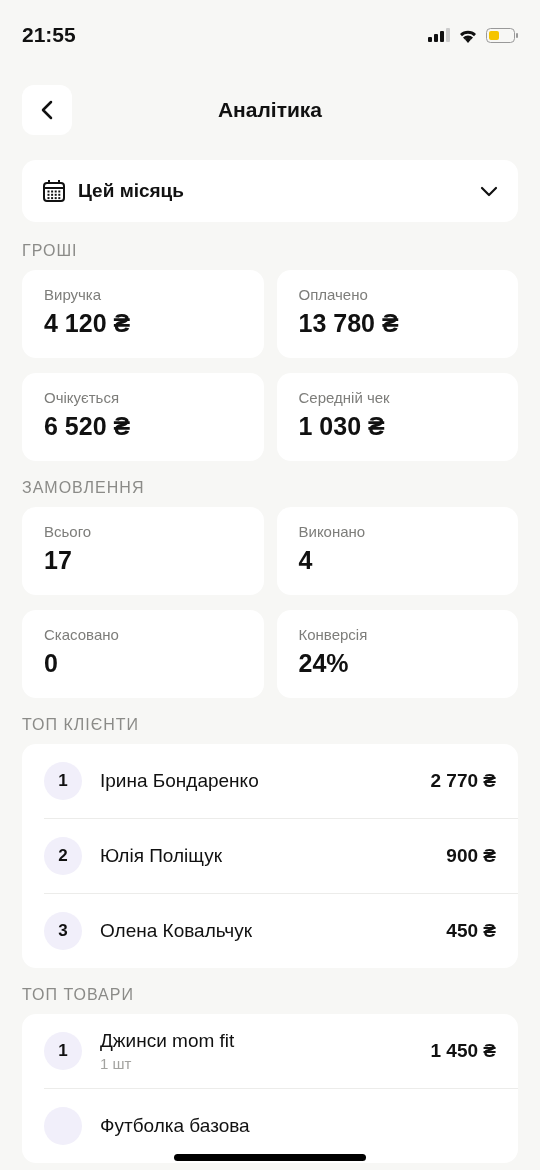  What do you see at coordinates (81, 725) in the screenshot?
I see `section-title: ТОП КЛІЄНТИ` at bounding box center [81, 725].